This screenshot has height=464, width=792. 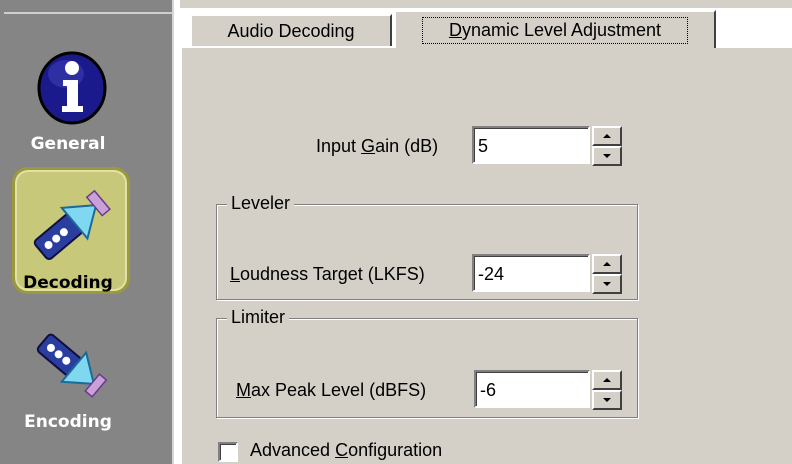 What do you see at coordinates (293, 450) in the screenshot?
I see `label-part: Advanced` at bounding box center [293, 450].